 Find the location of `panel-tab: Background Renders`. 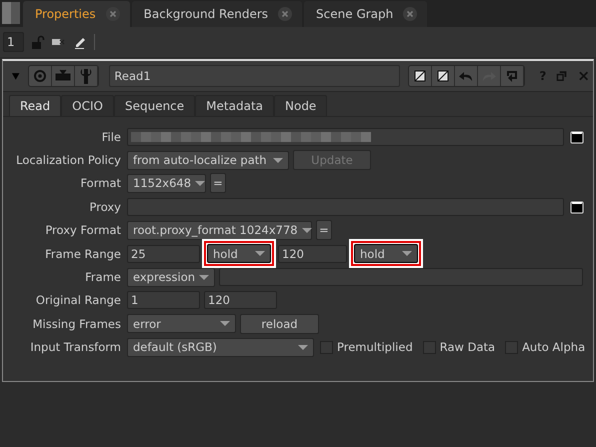

panel-tab: Background Renders is located at coordinates (217, 14).